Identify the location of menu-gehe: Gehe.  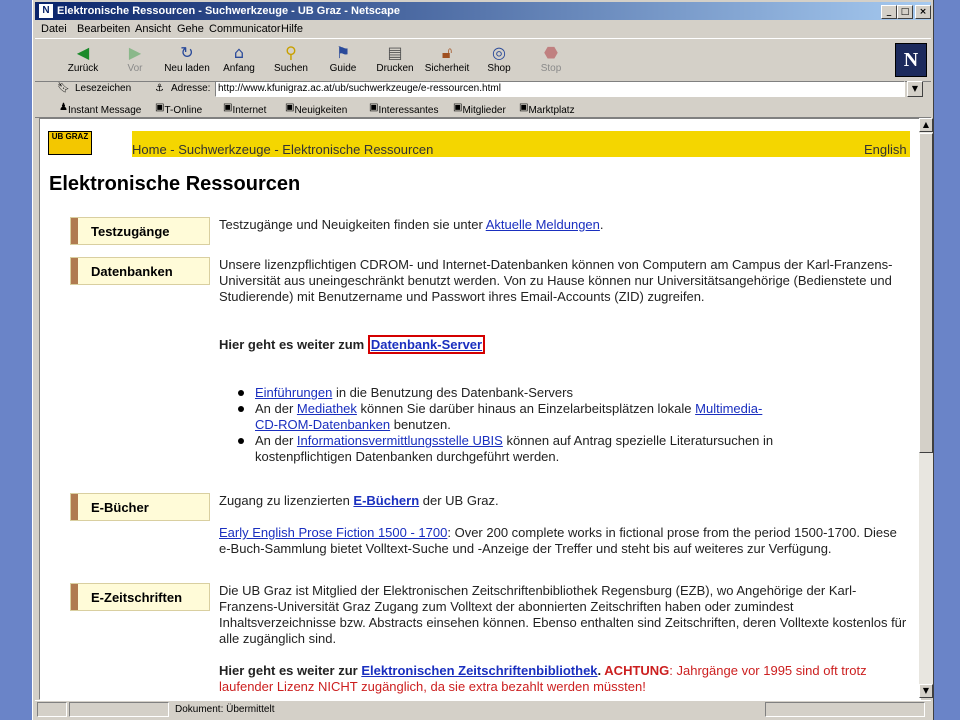
(190, 29).